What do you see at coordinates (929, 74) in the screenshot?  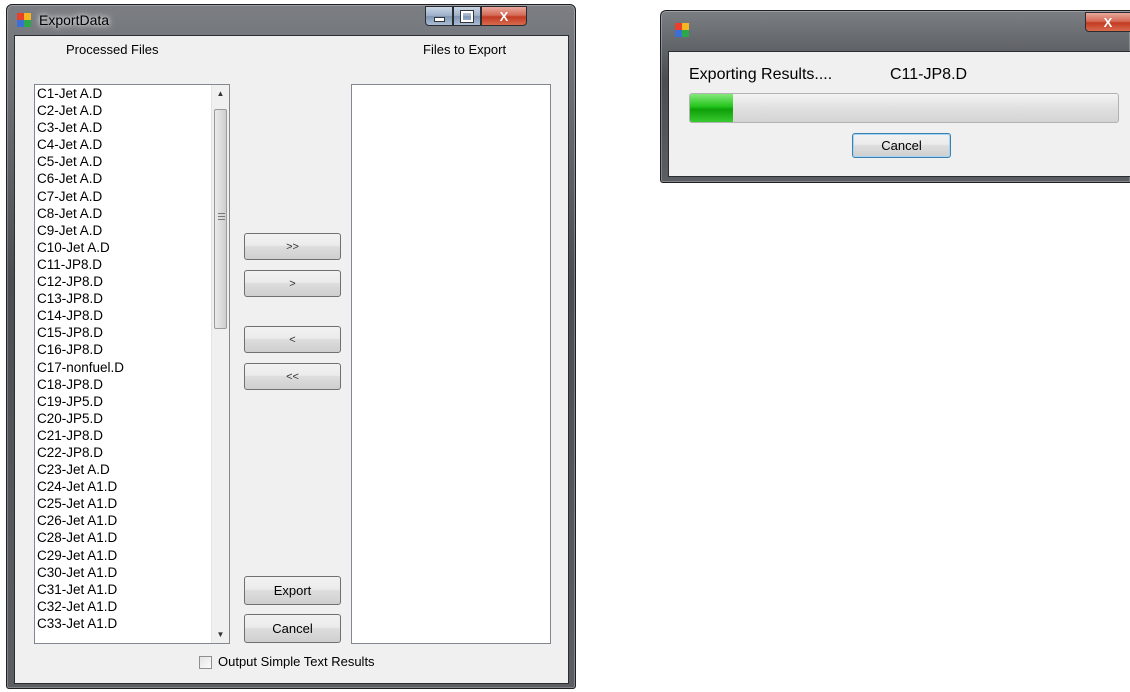 I see `current-file-label: C11-JP8.D` at bounding box center [929, 74].